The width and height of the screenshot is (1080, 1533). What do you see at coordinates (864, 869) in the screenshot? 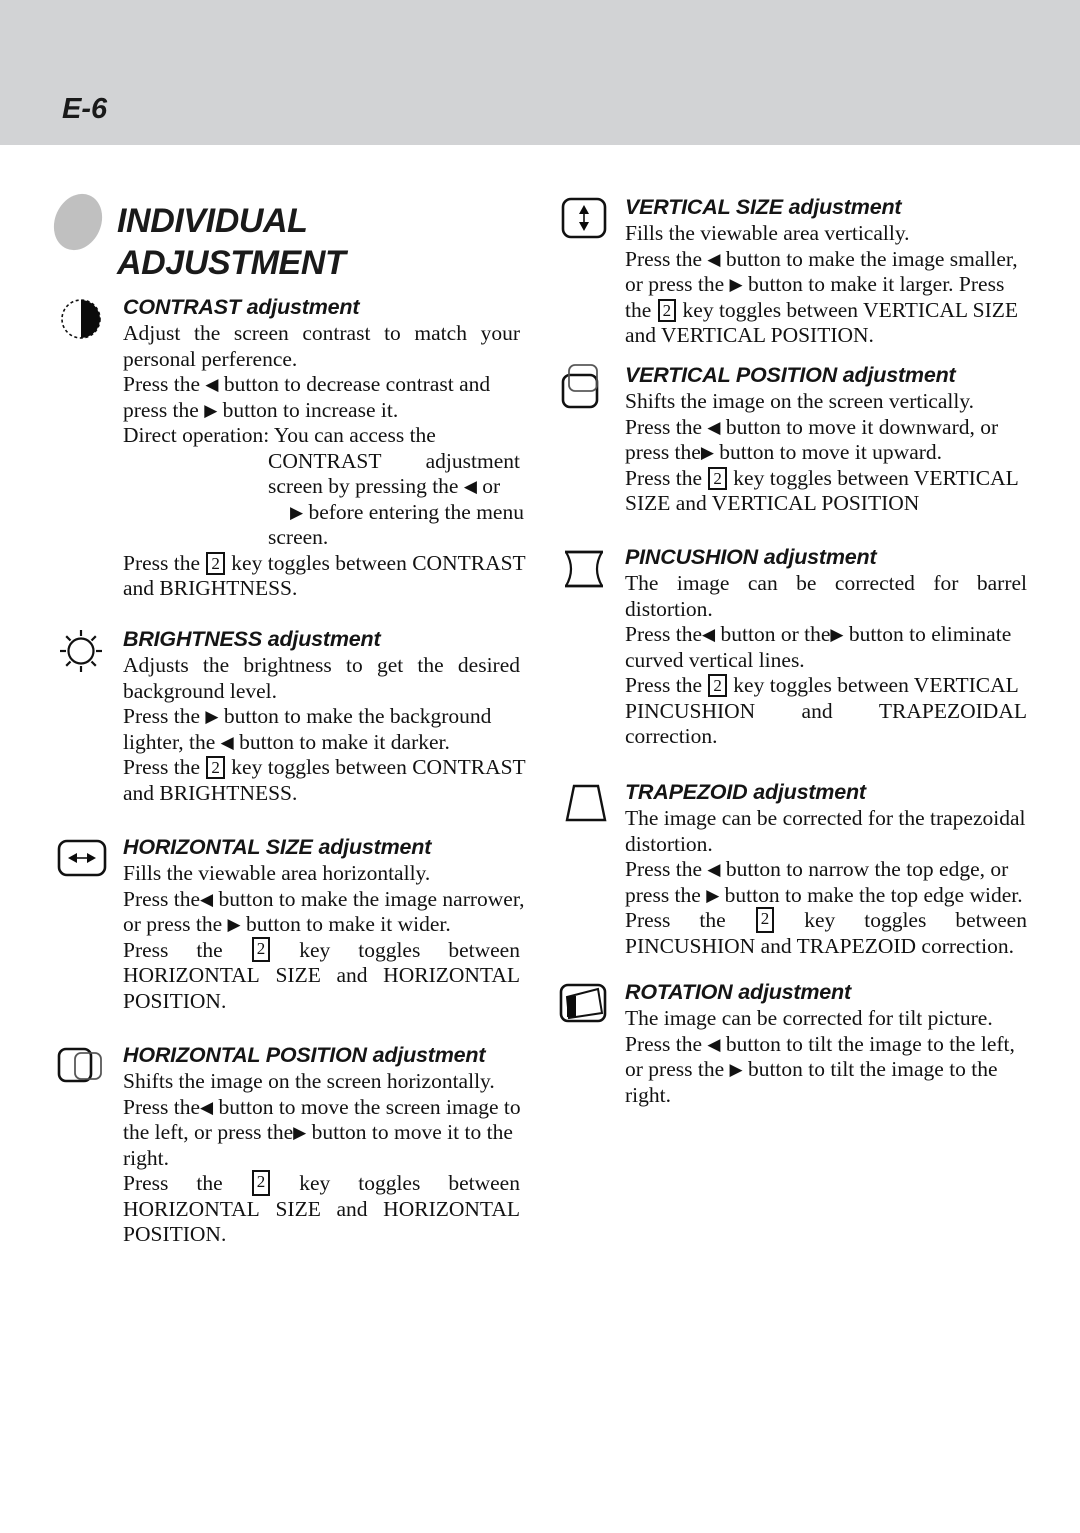
I see `text-span: button to narrow the top edge, or` at bounding box center [864, 869].